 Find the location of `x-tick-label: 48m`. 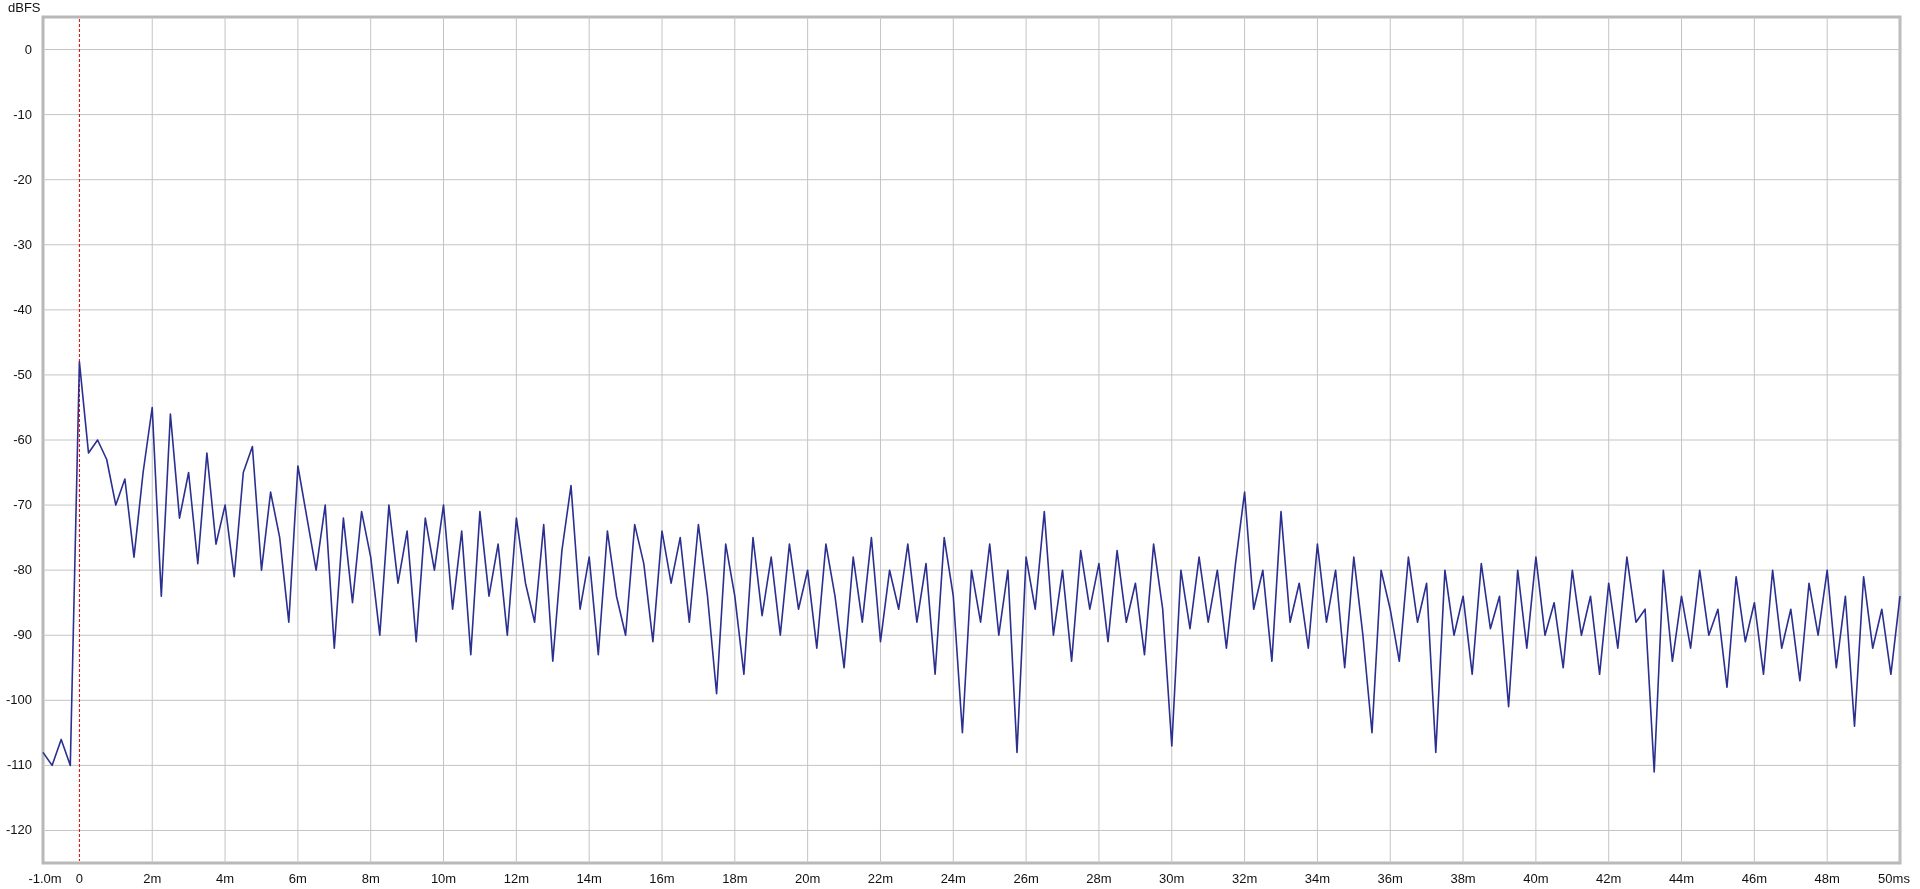

x-tick-label: 48m is located at coordinates (1827, 878).